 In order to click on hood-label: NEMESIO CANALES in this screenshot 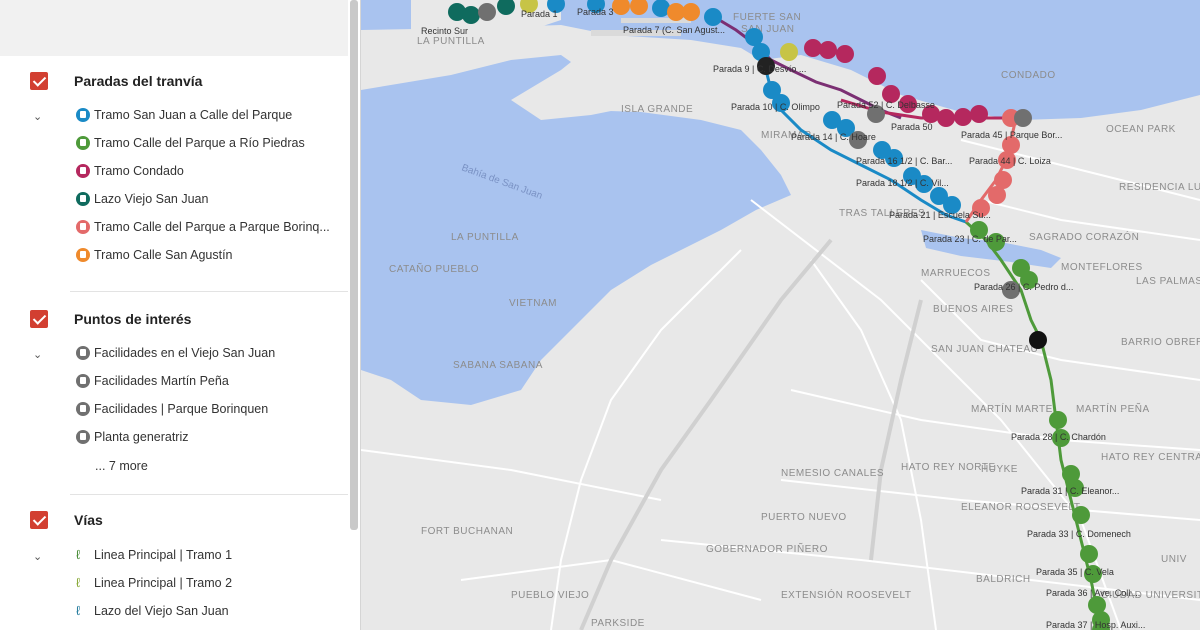, I will do `click(832, 473)`.